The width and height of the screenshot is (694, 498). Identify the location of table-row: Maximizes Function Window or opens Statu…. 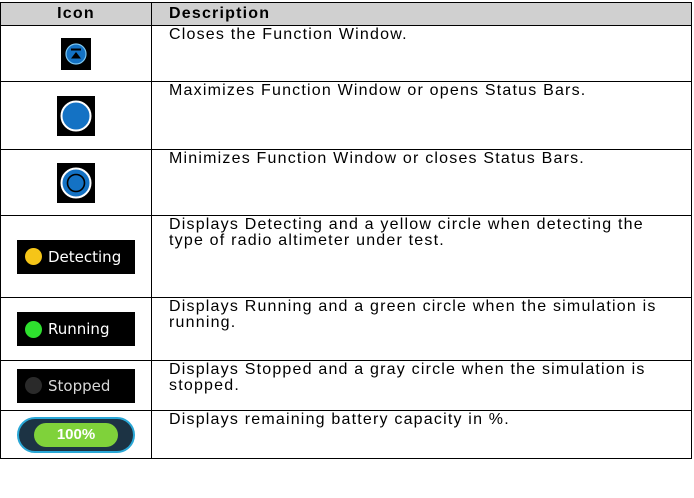
(346, 115).